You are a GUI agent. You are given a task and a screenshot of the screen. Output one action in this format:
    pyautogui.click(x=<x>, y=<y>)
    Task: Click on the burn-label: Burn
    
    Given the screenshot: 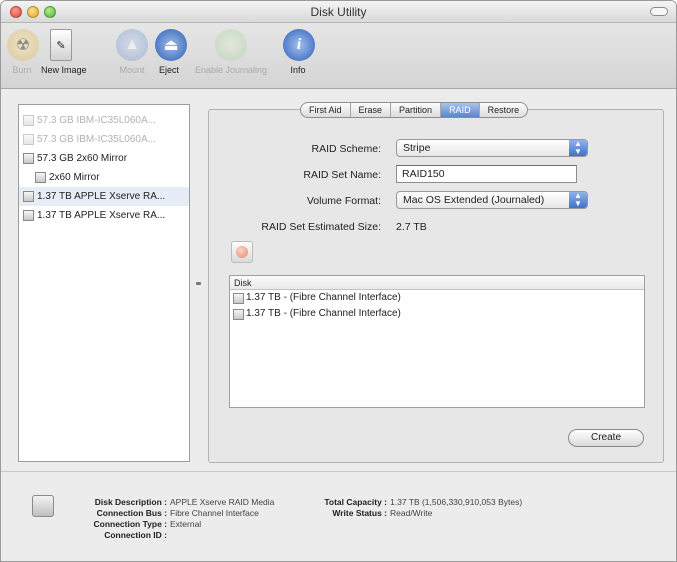 What is the action you would take?
    pyautogui.click(x=22, y=70)
    